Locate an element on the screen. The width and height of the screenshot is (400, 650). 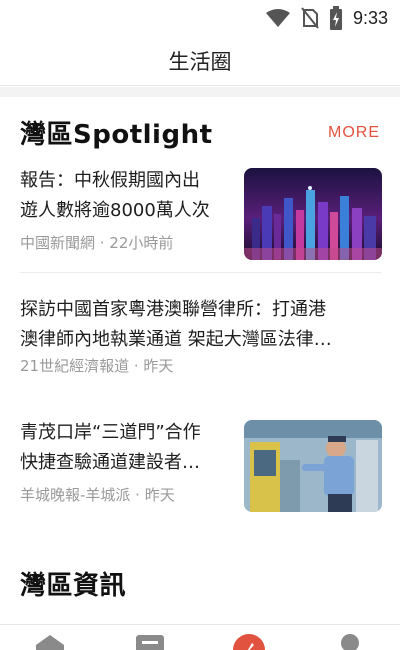
no-sim-icon is located at coordinates (310, 18).